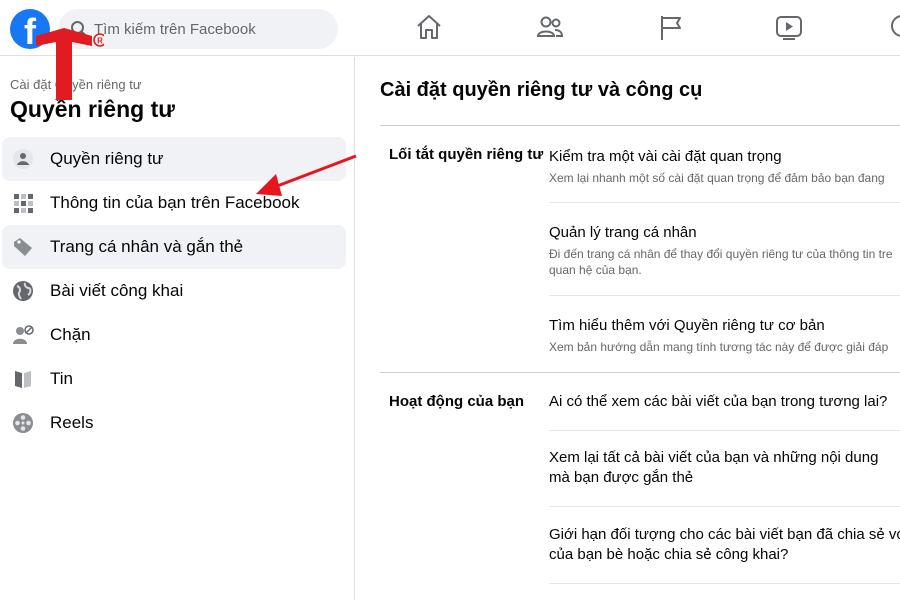 Image resolution: width=900 pixels, height=600 pixels. I want to click on sidebar-item-label: Bài viết công khai, so click(117, 290).